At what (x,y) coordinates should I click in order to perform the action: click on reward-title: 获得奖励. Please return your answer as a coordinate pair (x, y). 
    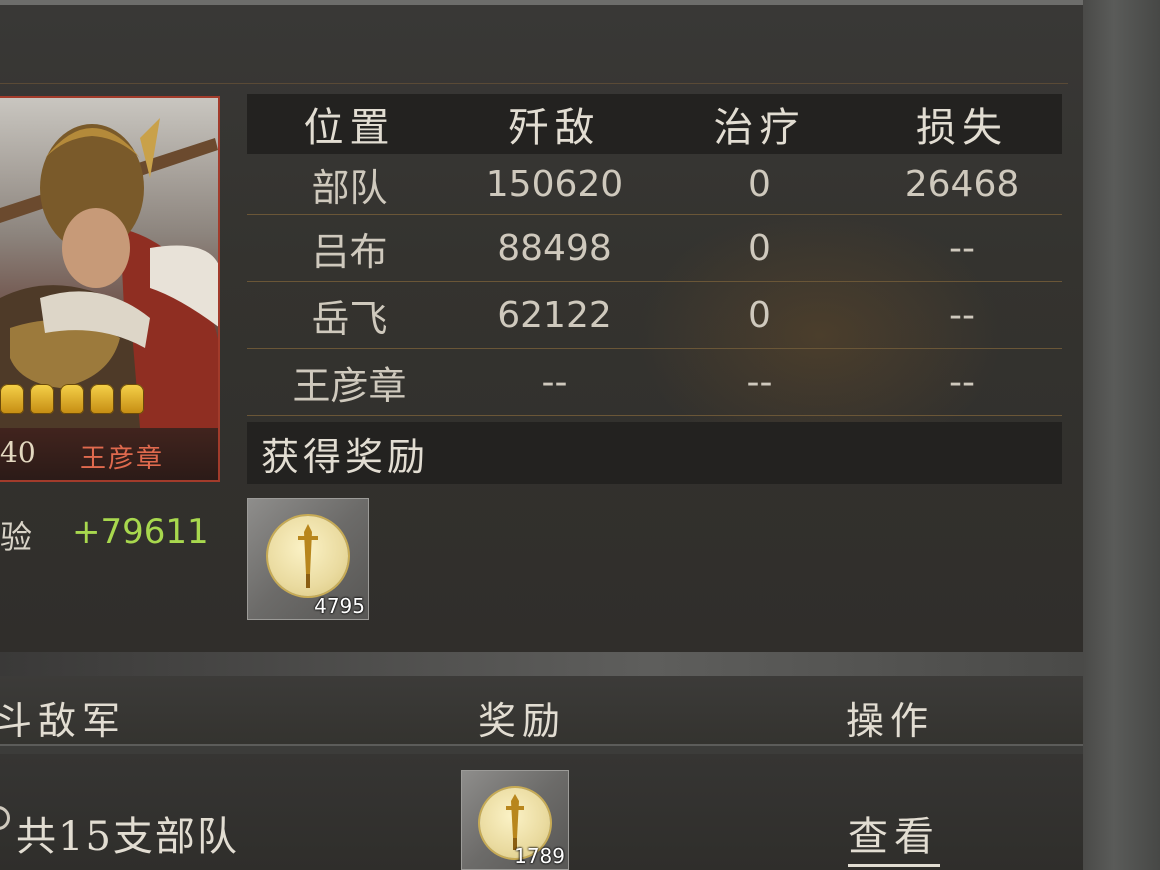
    Looking at the image, I should click on (345, 456).